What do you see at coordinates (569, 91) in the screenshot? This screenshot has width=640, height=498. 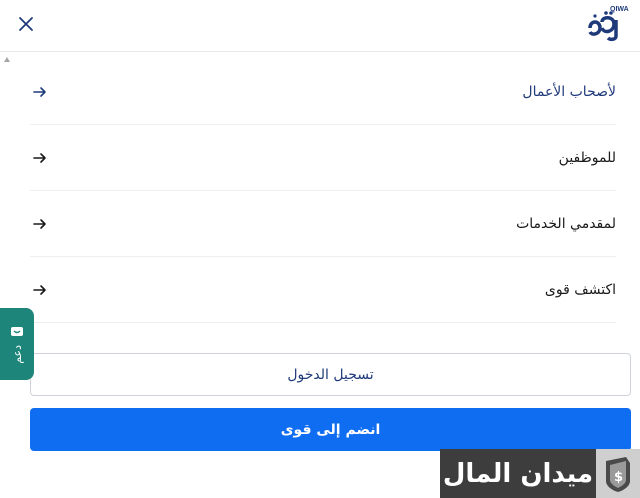 I see `menu-item-label: لأصحاب الأعمال` at bounding box center [569, 91].